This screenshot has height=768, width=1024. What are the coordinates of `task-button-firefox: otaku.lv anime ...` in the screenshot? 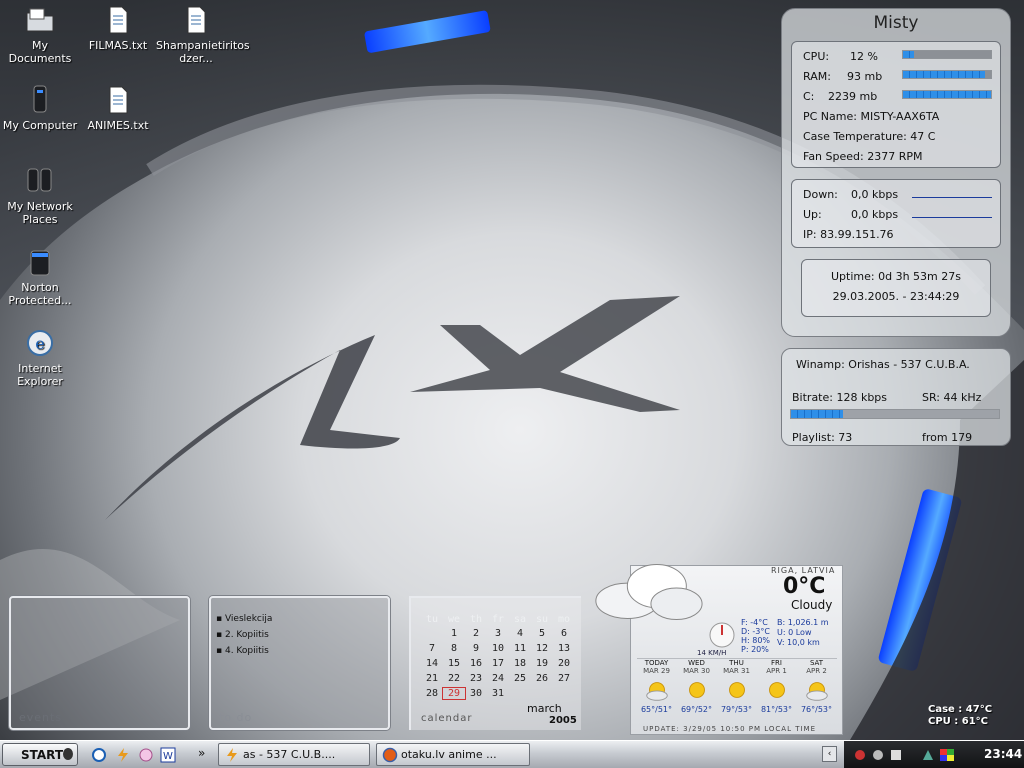 It's located at (453, 754).